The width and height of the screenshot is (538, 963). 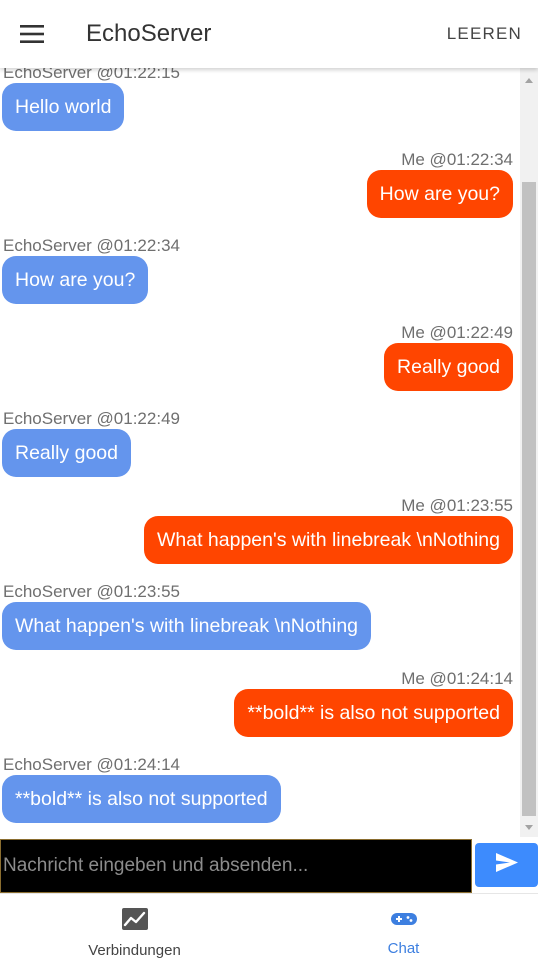 What do you see at coordinates (457, 159) in the screenshot?
I see `message-meta: Me @01:22:34` at bounding box center [457, 159].